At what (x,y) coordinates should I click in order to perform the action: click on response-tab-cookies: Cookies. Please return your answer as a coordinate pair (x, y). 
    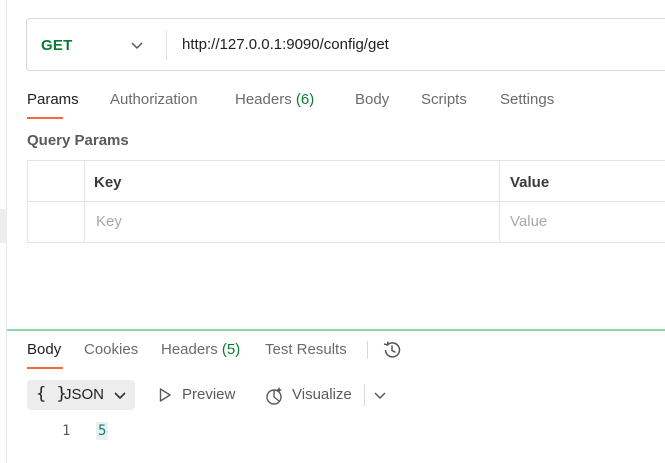
    Looking at the image, I should click on (111, 349).